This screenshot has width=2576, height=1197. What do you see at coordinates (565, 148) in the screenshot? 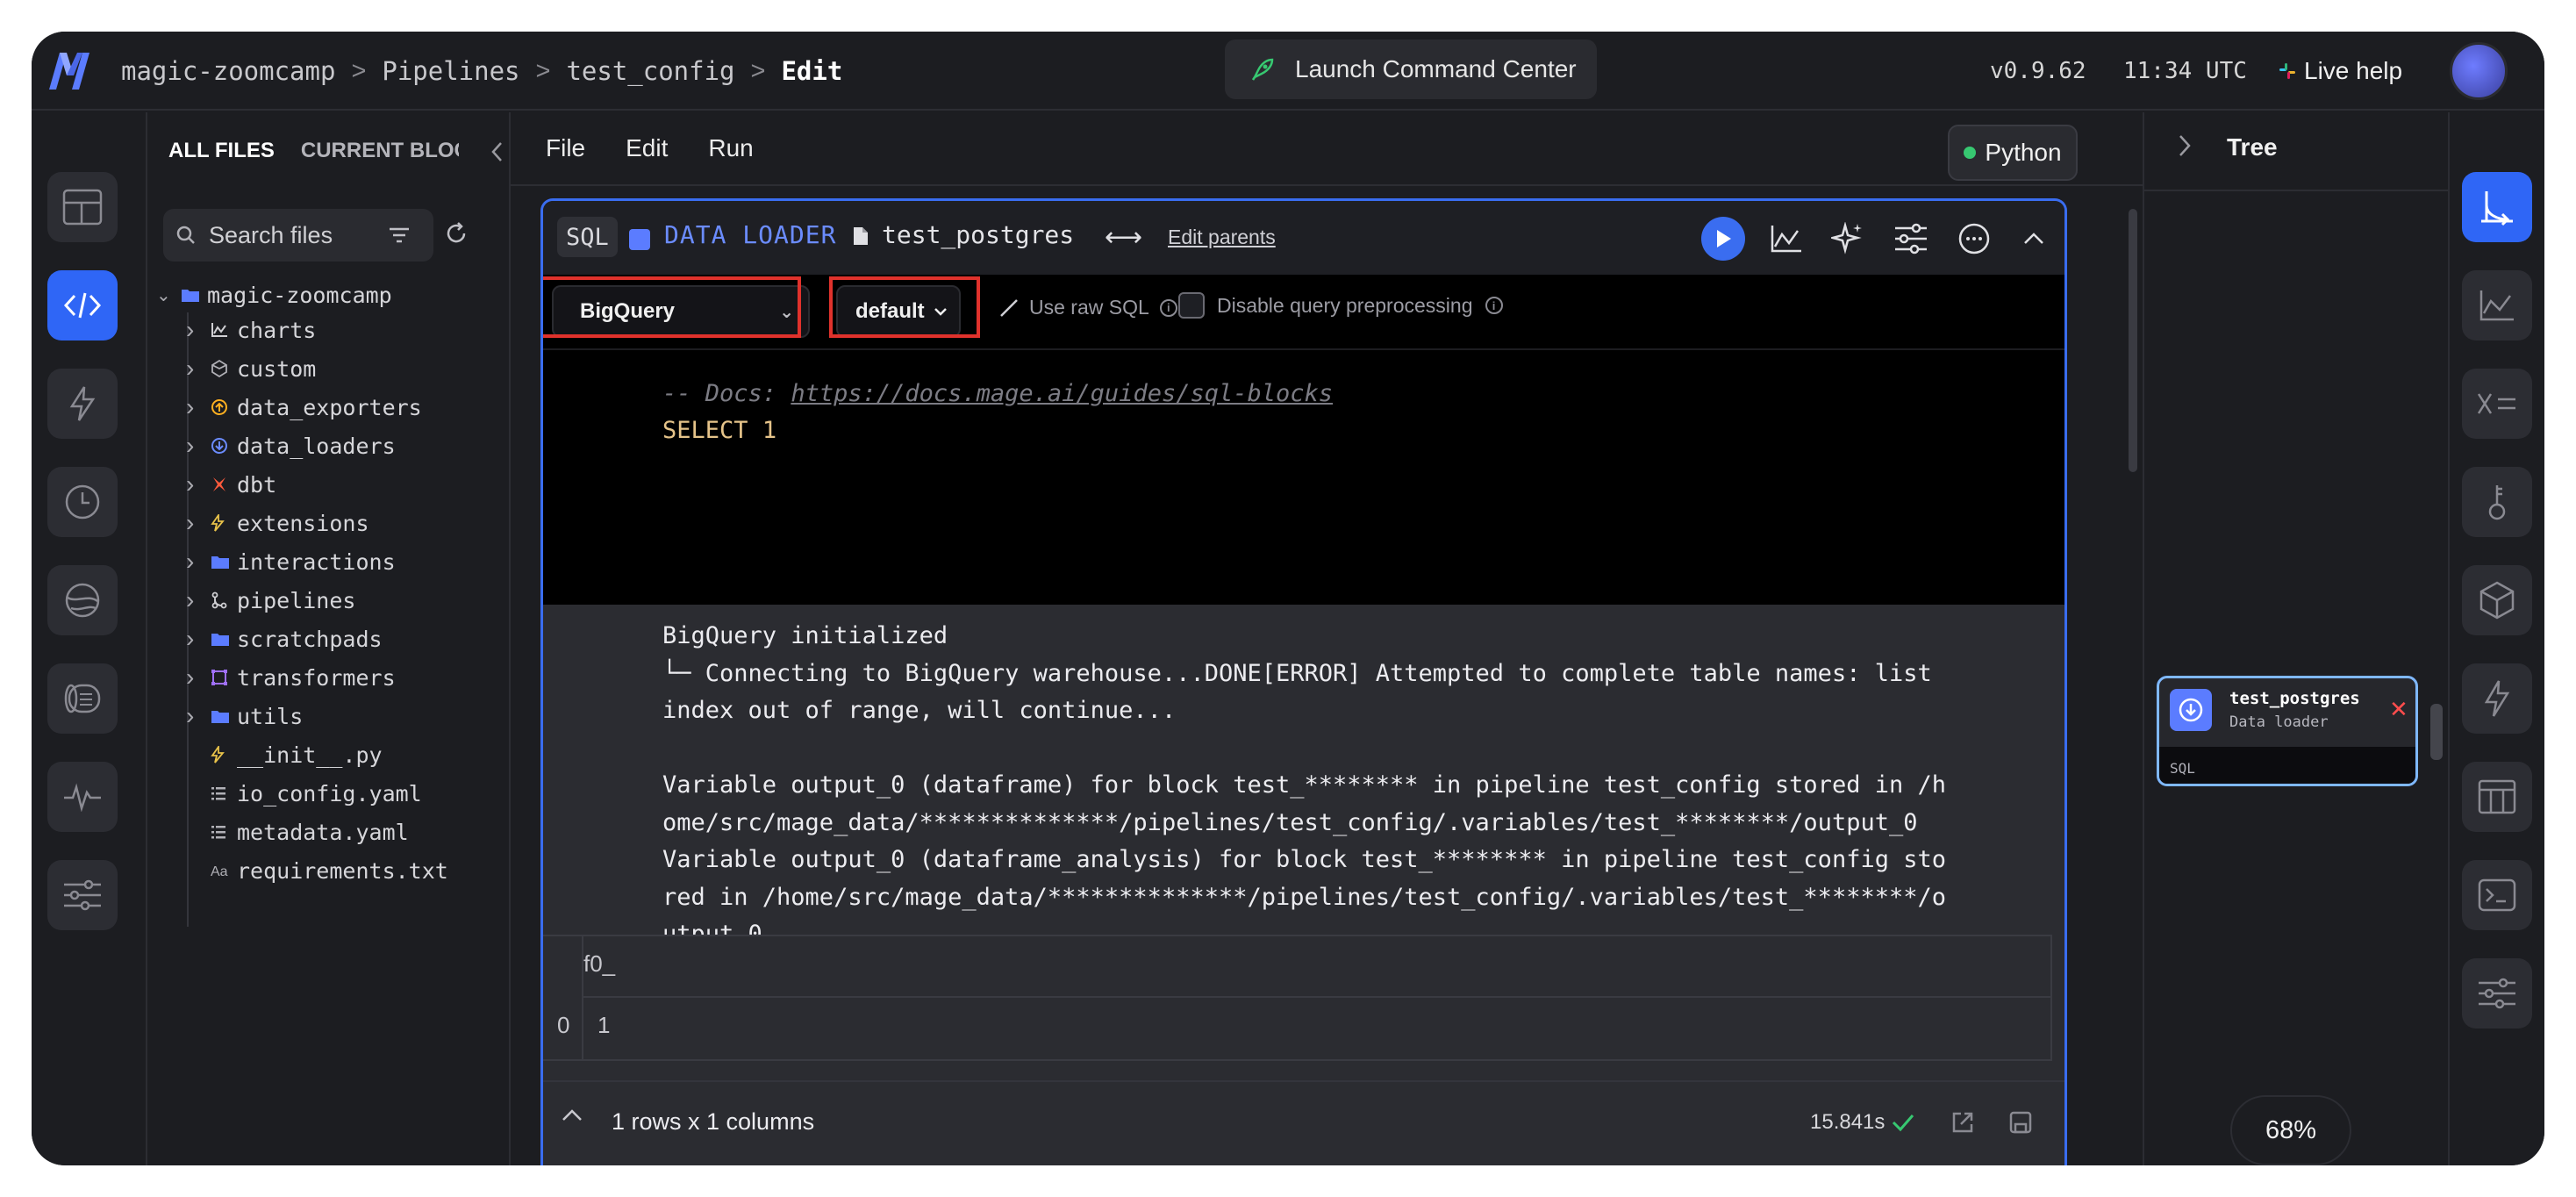
I see `menu-file: File` at bounding box center [565, 148].